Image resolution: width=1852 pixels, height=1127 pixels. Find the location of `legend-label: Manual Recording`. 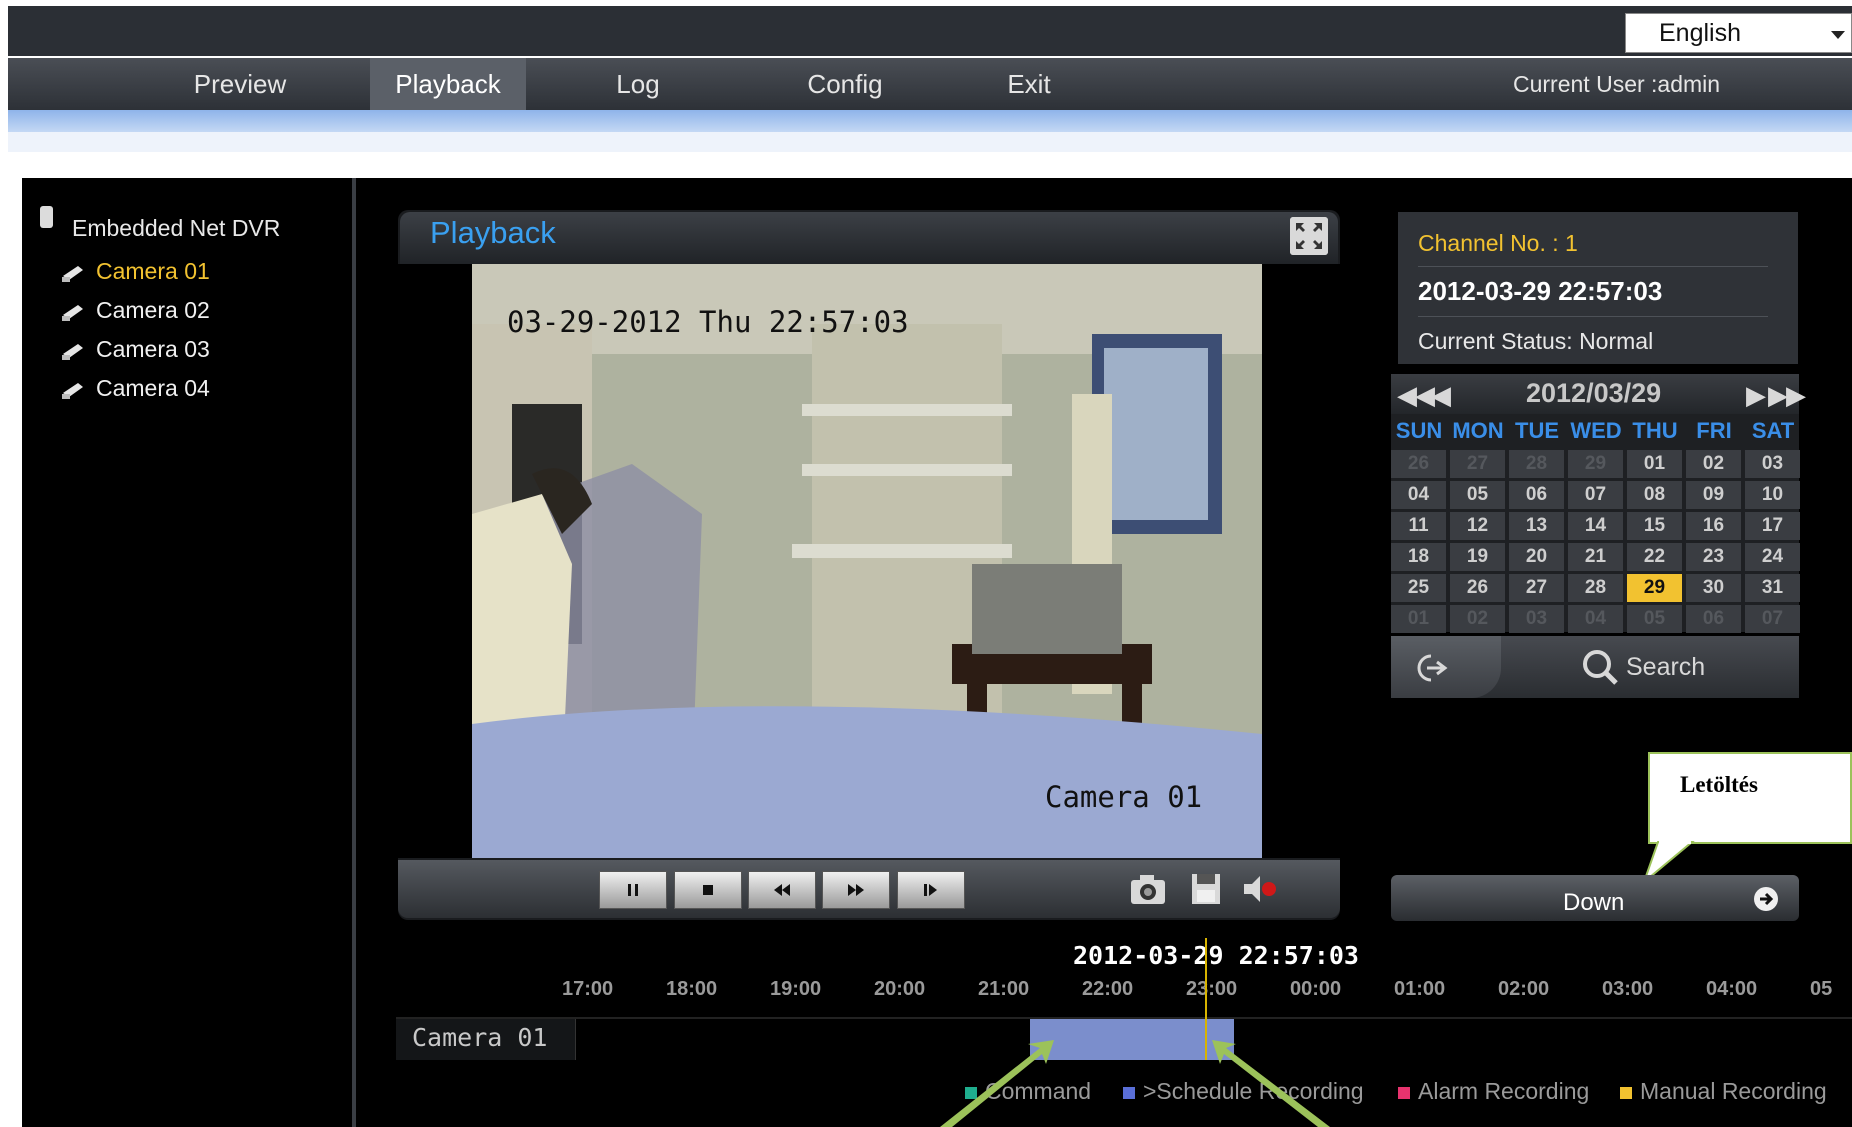

legend-label: Manual Recording is located at coordinates (1733, 1091).